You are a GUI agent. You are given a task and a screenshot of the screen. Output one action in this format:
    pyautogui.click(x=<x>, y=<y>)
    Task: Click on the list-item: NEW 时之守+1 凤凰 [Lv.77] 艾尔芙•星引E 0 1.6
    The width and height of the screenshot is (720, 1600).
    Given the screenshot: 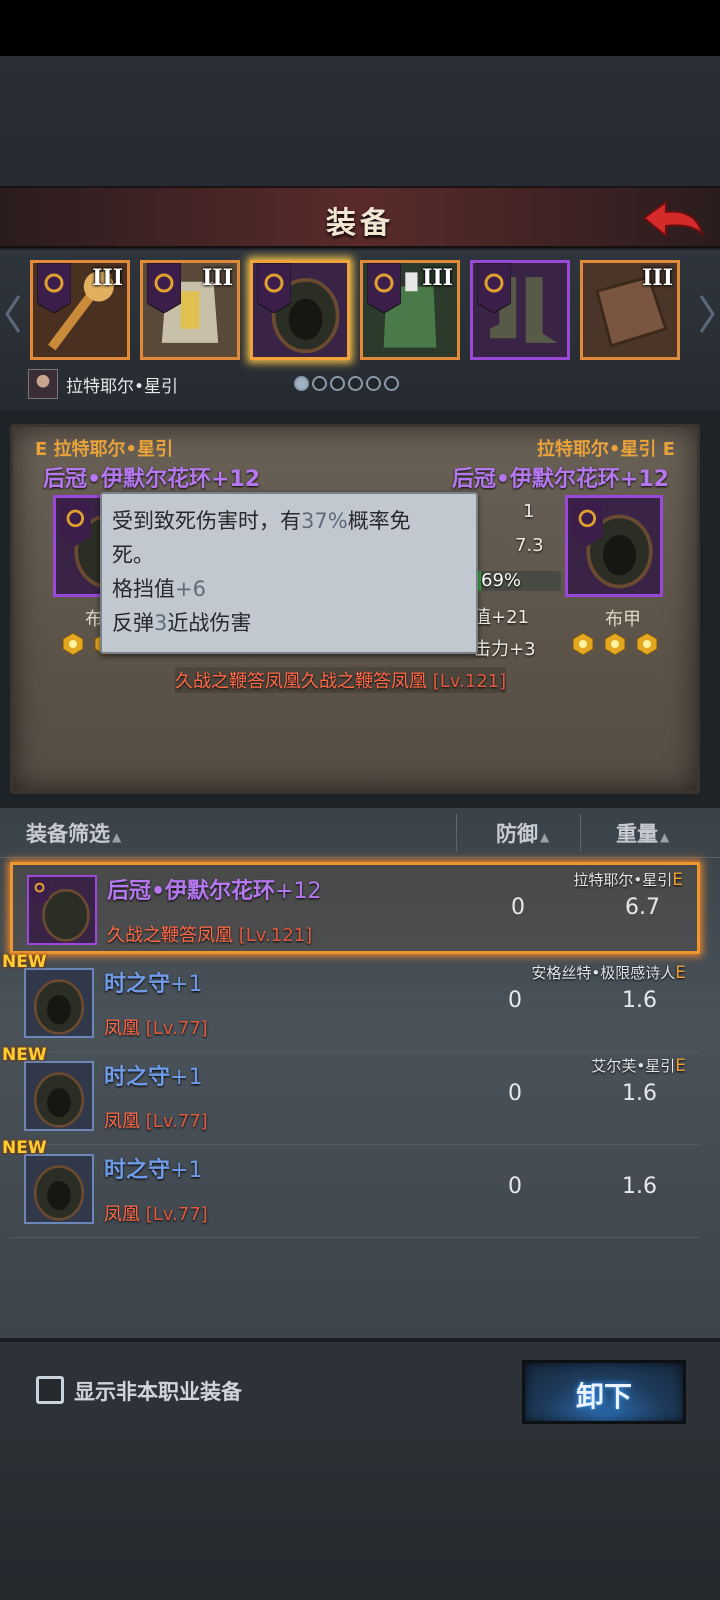 What is the action you would take?
    pyautogui.click(x=351, y=1095)
    